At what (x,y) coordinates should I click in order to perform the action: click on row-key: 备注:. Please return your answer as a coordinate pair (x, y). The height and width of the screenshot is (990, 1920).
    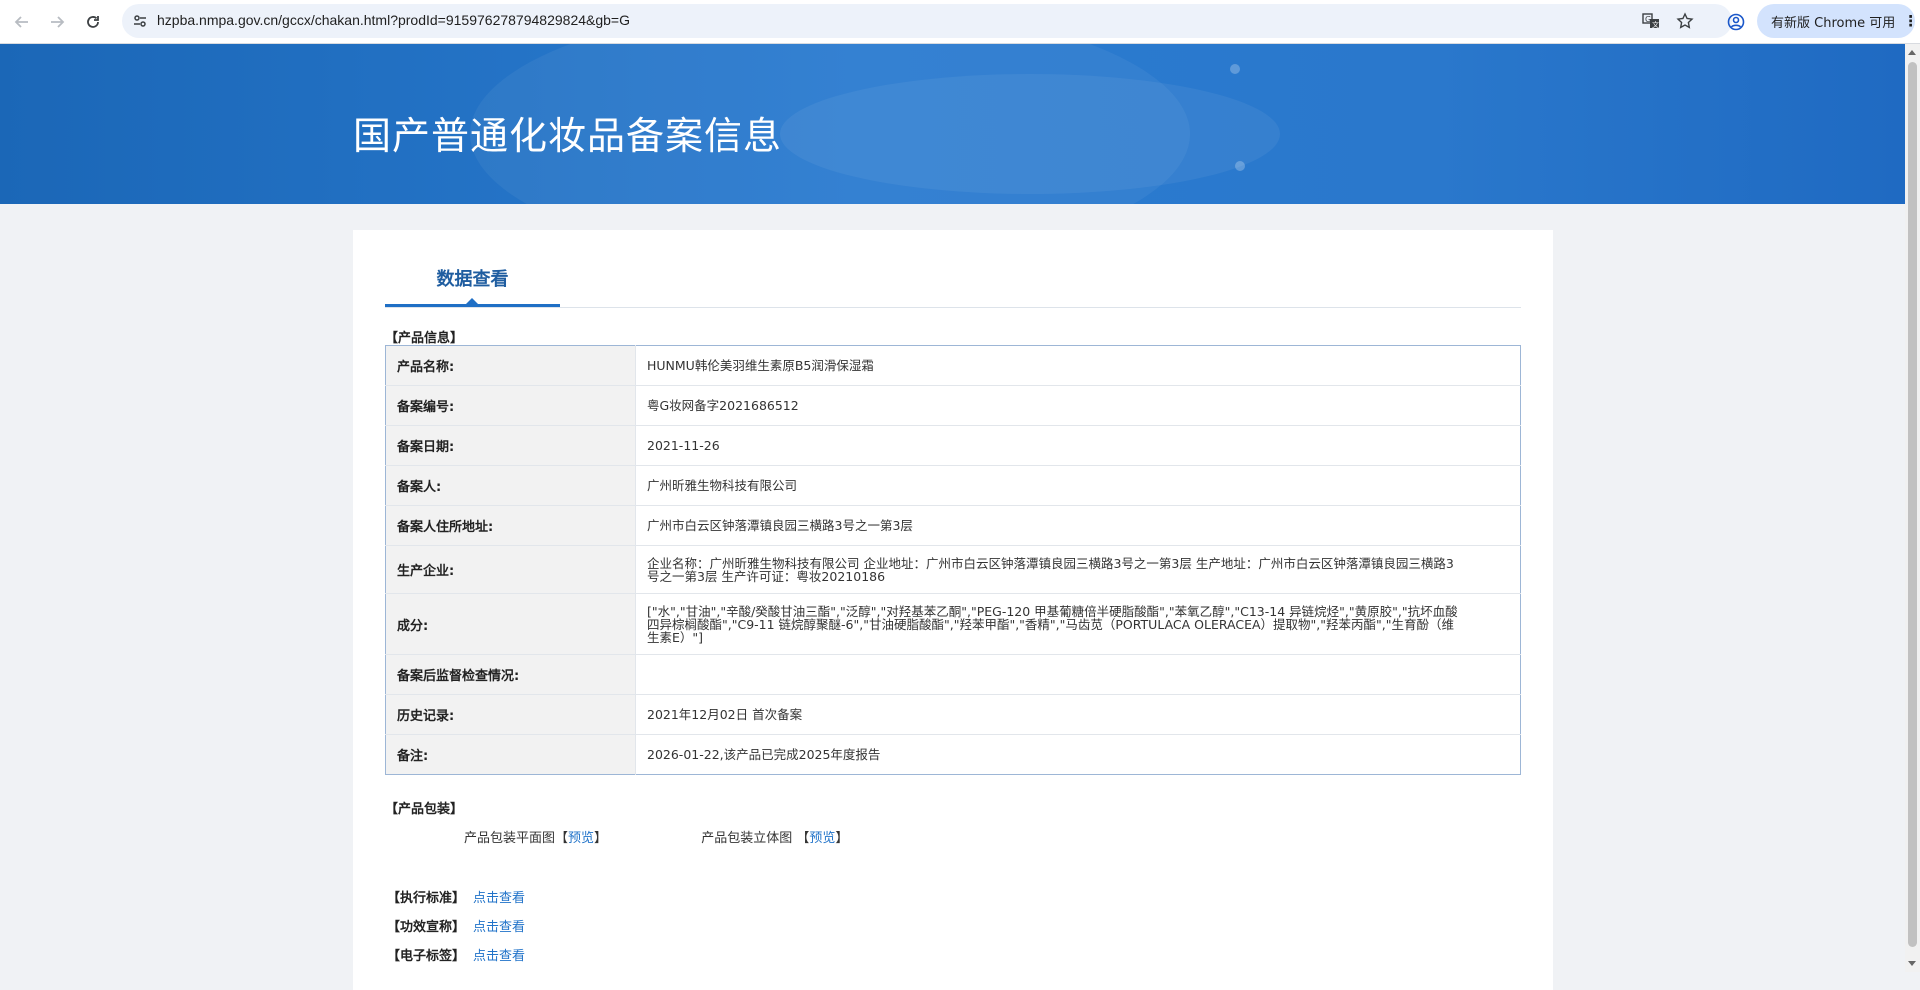
    Looking at the image, I should click on (510, 754).